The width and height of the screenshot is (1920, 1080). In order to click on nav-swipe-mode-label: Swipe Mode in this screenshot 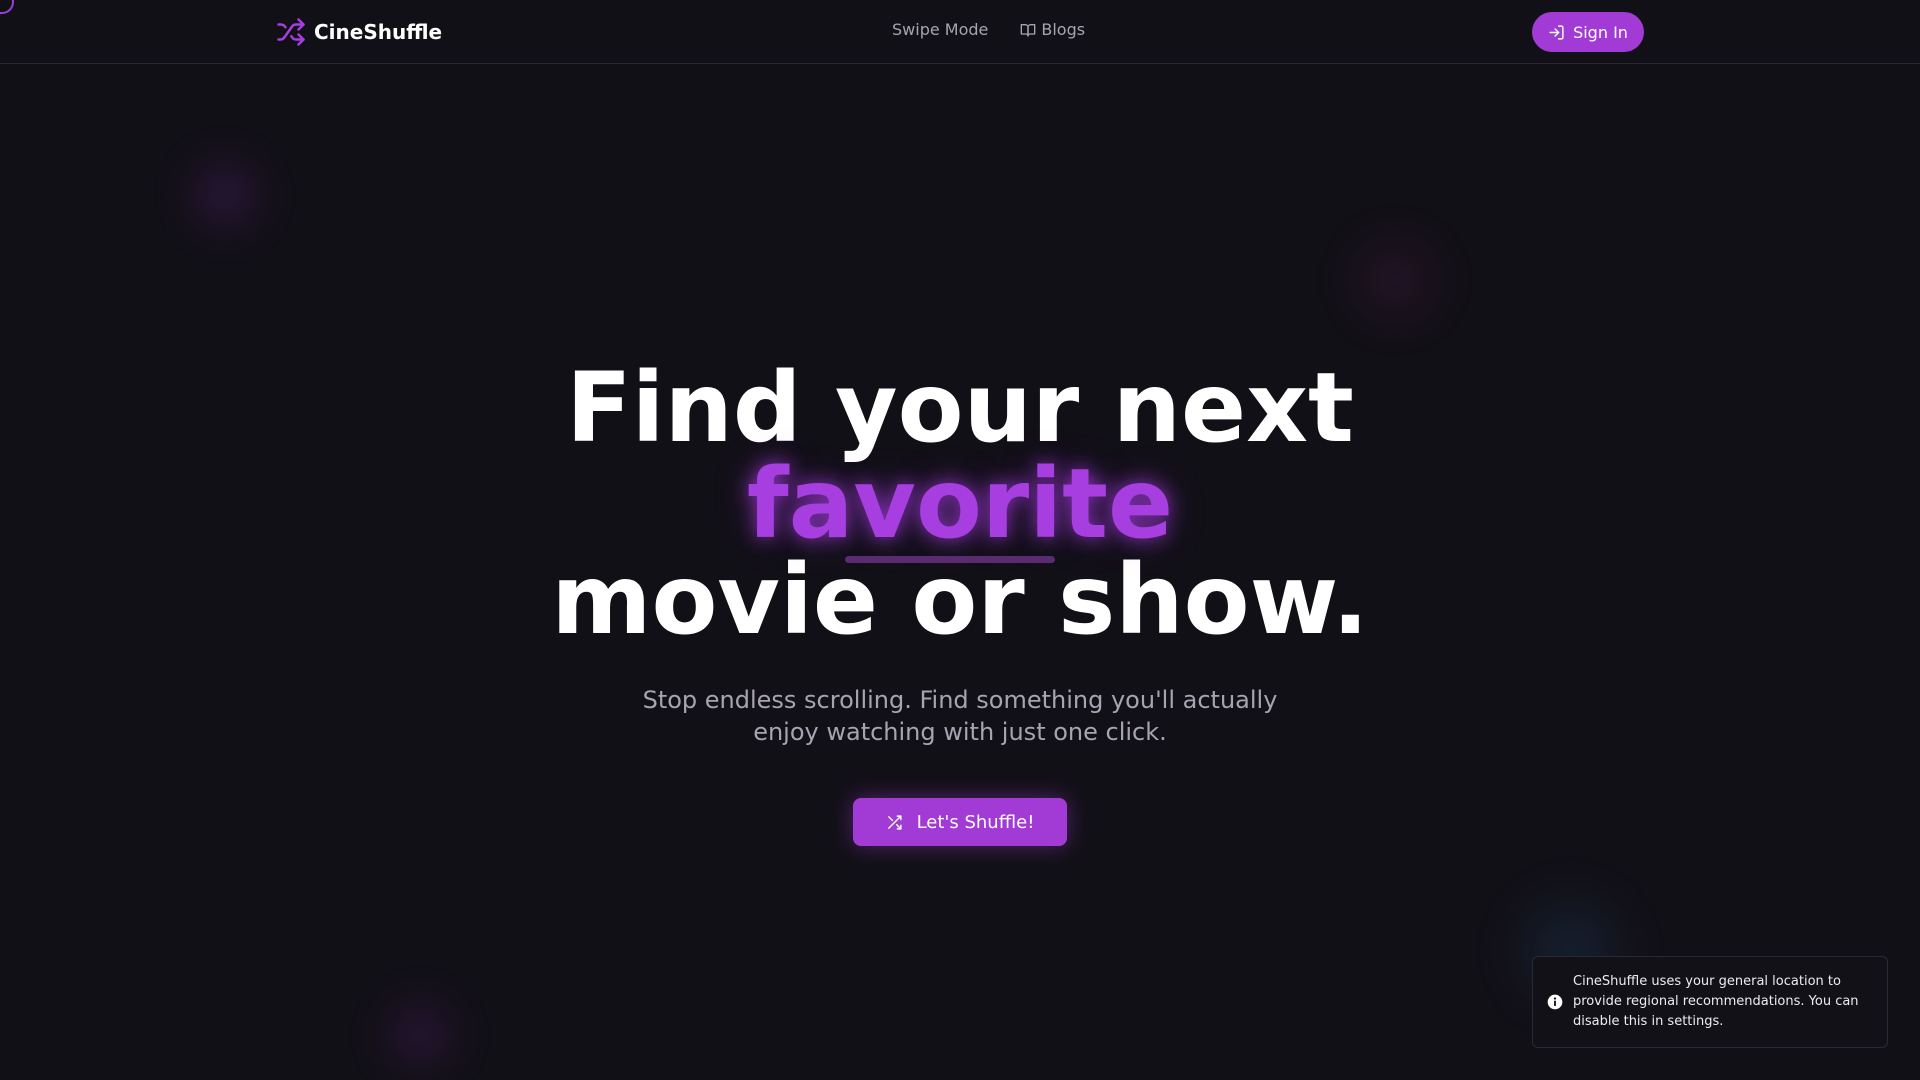, I will do `click(940, 29)`.